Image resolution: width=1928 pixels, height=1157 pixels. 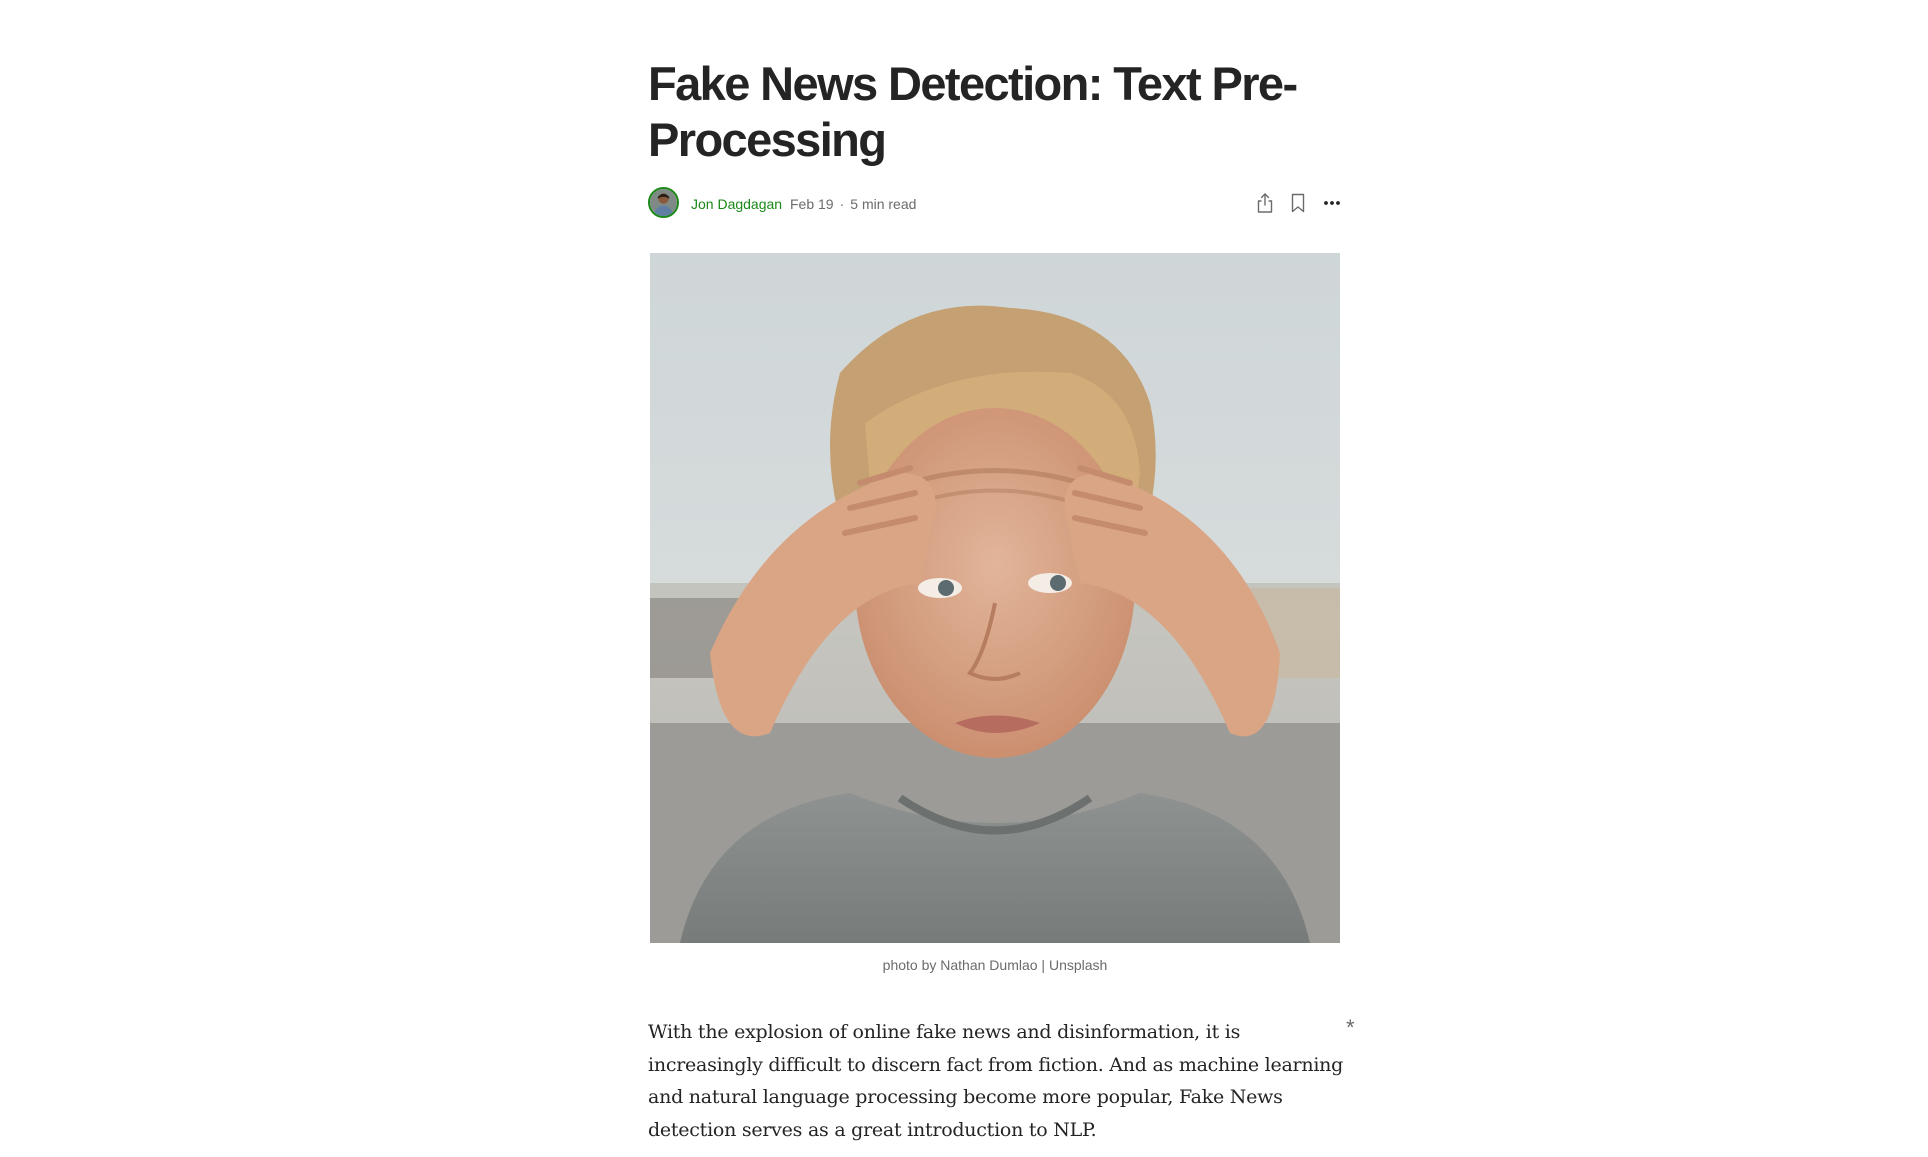 I want to click on avatar-icon, so click(x=663, y=202).